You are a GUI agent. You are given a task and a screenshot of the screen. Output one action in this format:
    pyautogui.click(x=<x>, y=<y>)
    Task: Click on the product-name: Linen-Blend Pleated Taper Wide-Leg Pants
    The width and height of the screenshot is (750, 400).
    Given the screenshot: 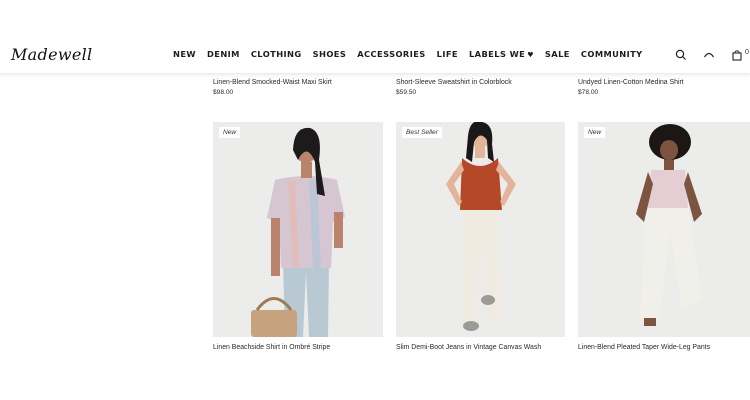 What is the action you would take?
    pyautogui.click(x=644, y=347)
    